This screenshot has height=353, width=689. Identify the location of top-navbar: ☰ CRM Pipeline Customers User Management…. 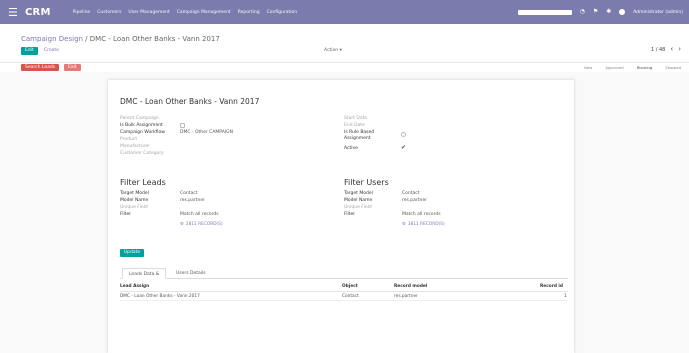
(344, 12).